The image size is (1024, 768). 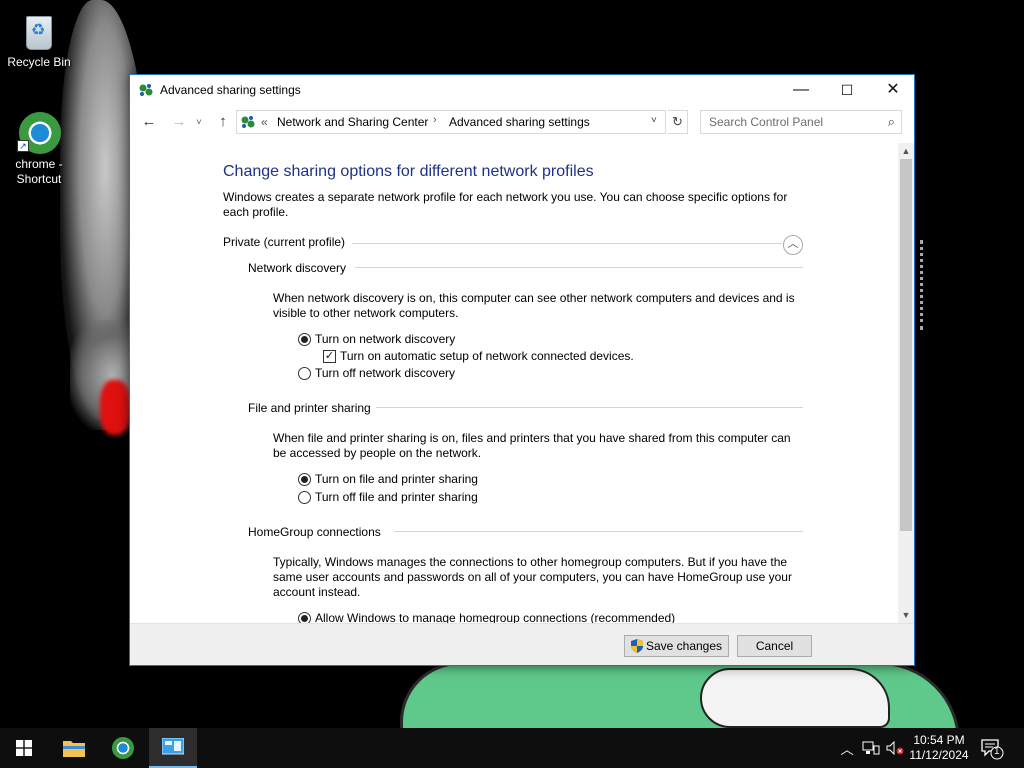 I want to click on search-box: ⌕, so click(x=801, y=122).